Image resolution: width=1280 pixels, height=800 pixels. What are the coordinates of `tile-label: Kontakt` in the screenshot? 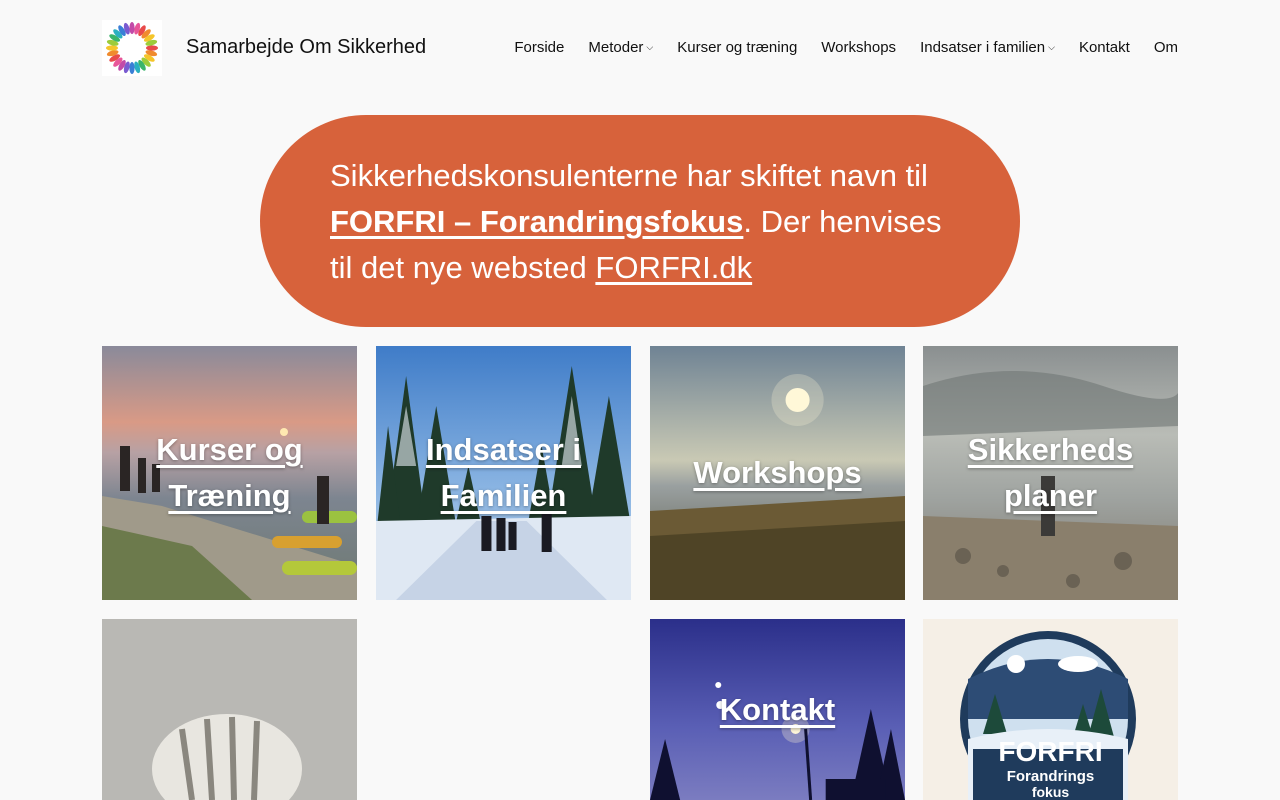 It's located at (777, 710).